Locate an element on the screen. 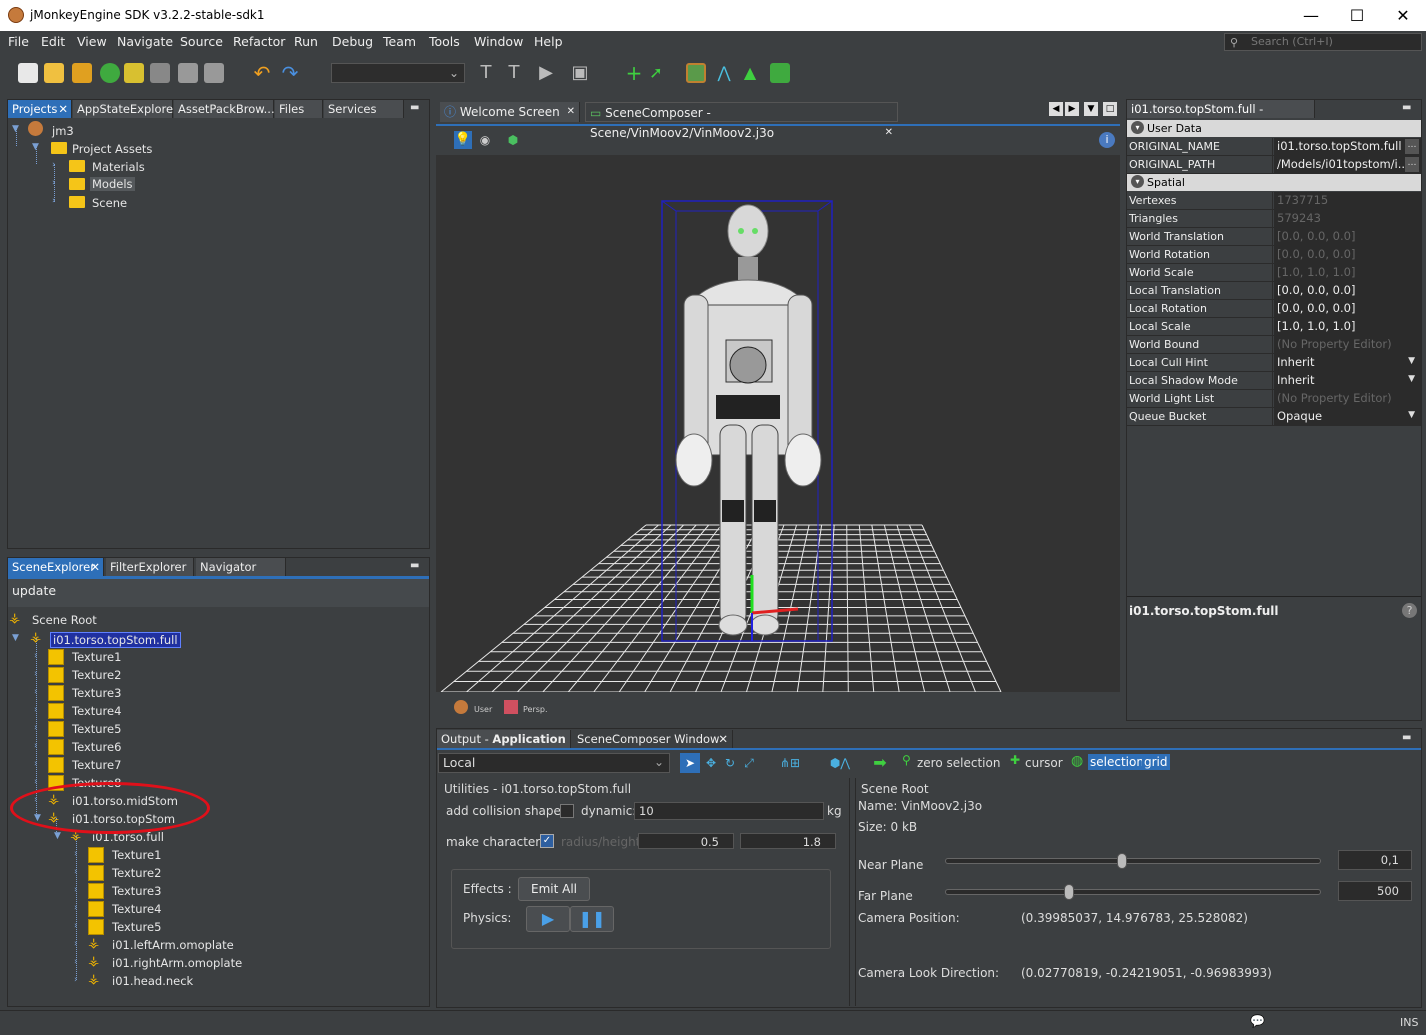 The height and width of the screenshot is (1035, 1426). scene-tree-item: Texture6 is located at coordinates (96, 747).